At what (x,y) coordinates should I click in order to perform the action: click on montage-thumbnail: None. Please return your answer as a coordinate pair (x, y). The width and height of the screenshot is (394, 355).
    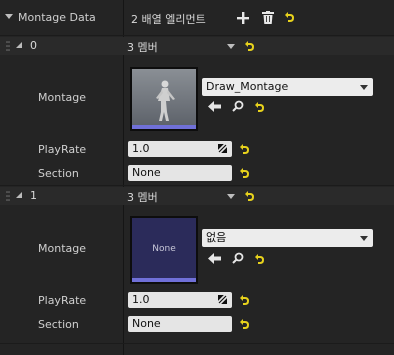
    Looking at the image, I should click on (164, 250).